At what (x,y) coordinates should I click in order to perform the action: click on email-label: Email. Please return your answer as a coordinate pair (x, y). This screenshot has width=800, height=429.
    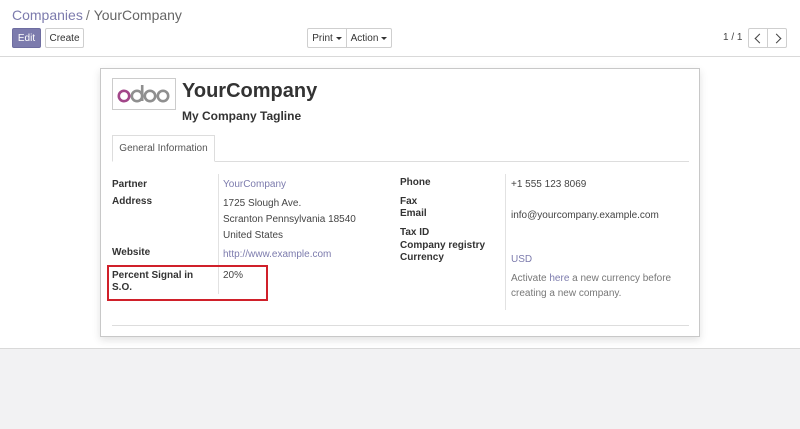
    Looking at the image, I should click on (413, 213).